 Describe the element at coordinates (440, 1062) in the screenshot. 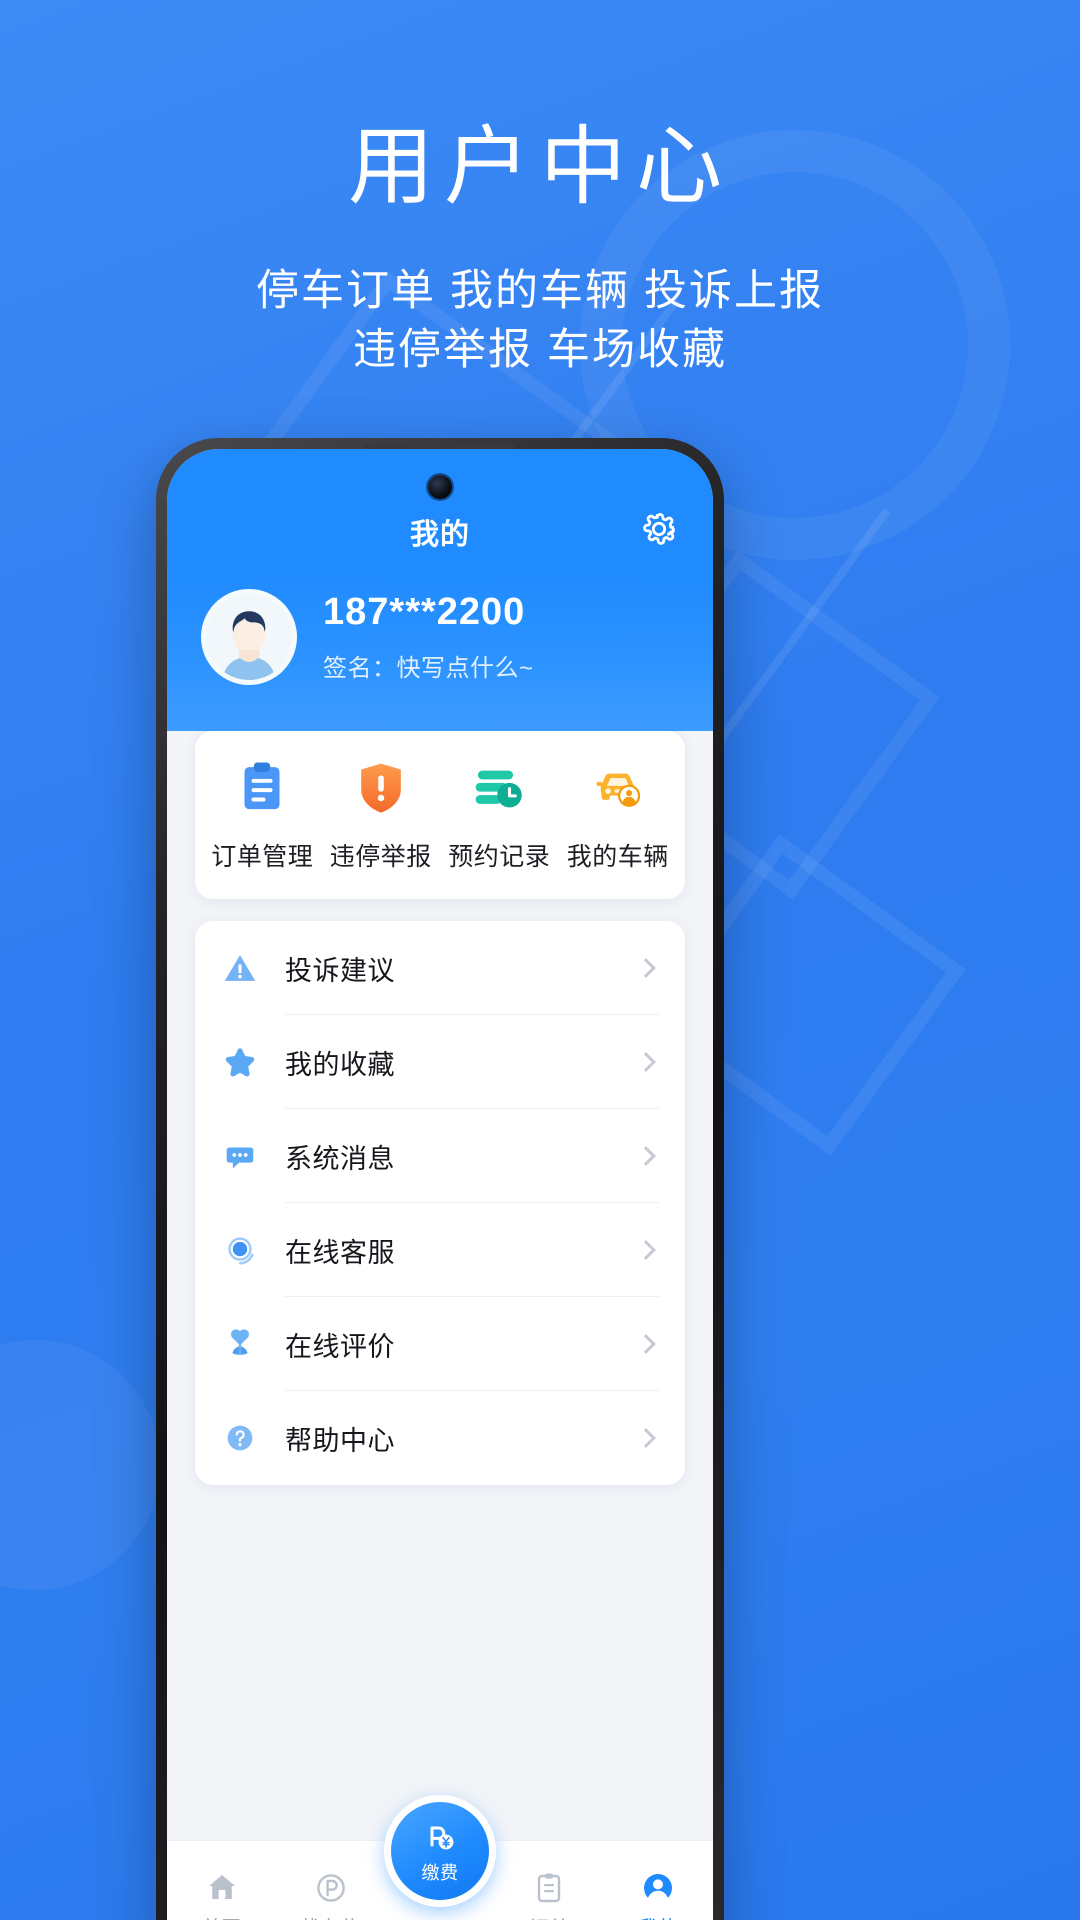

I see `menu-item-my-favorites: 我的收藏` at that location.